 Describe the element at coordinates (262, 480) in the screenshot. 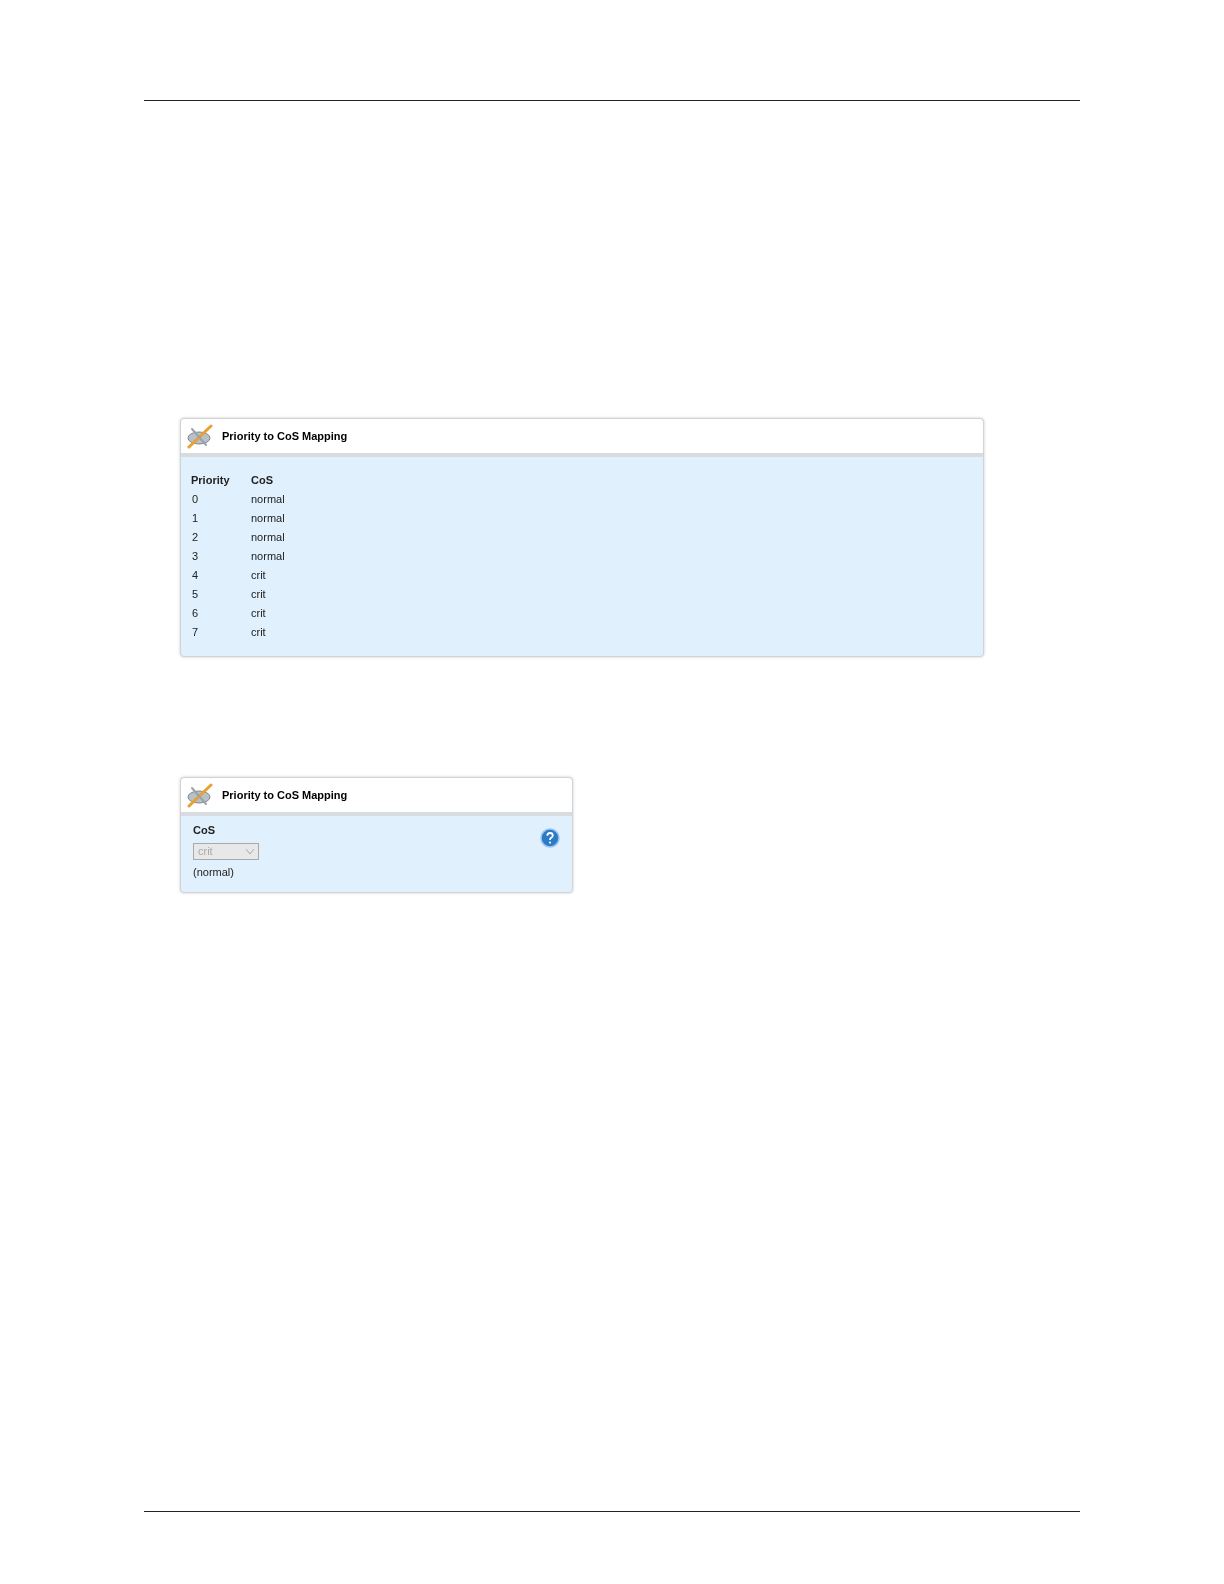

I see `column-header: CoS` at that location.